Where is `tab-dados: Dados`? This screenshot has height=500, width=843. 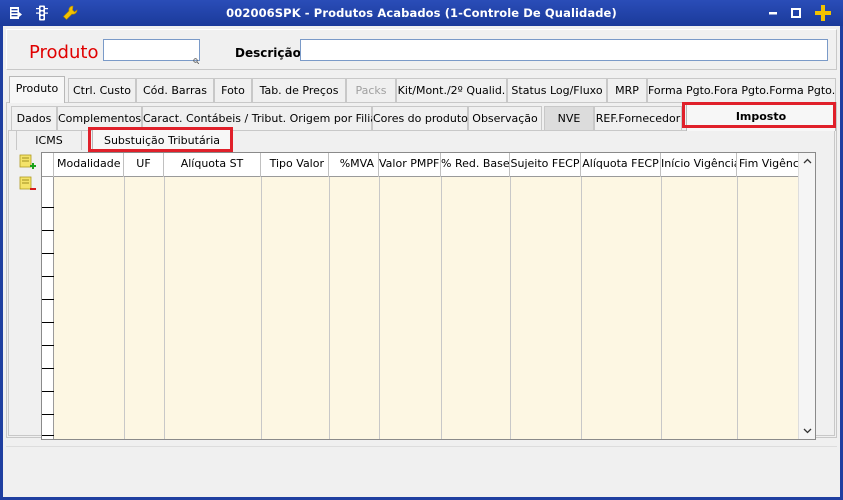 tab-dados: Dados is located at coordinates (34, 118).